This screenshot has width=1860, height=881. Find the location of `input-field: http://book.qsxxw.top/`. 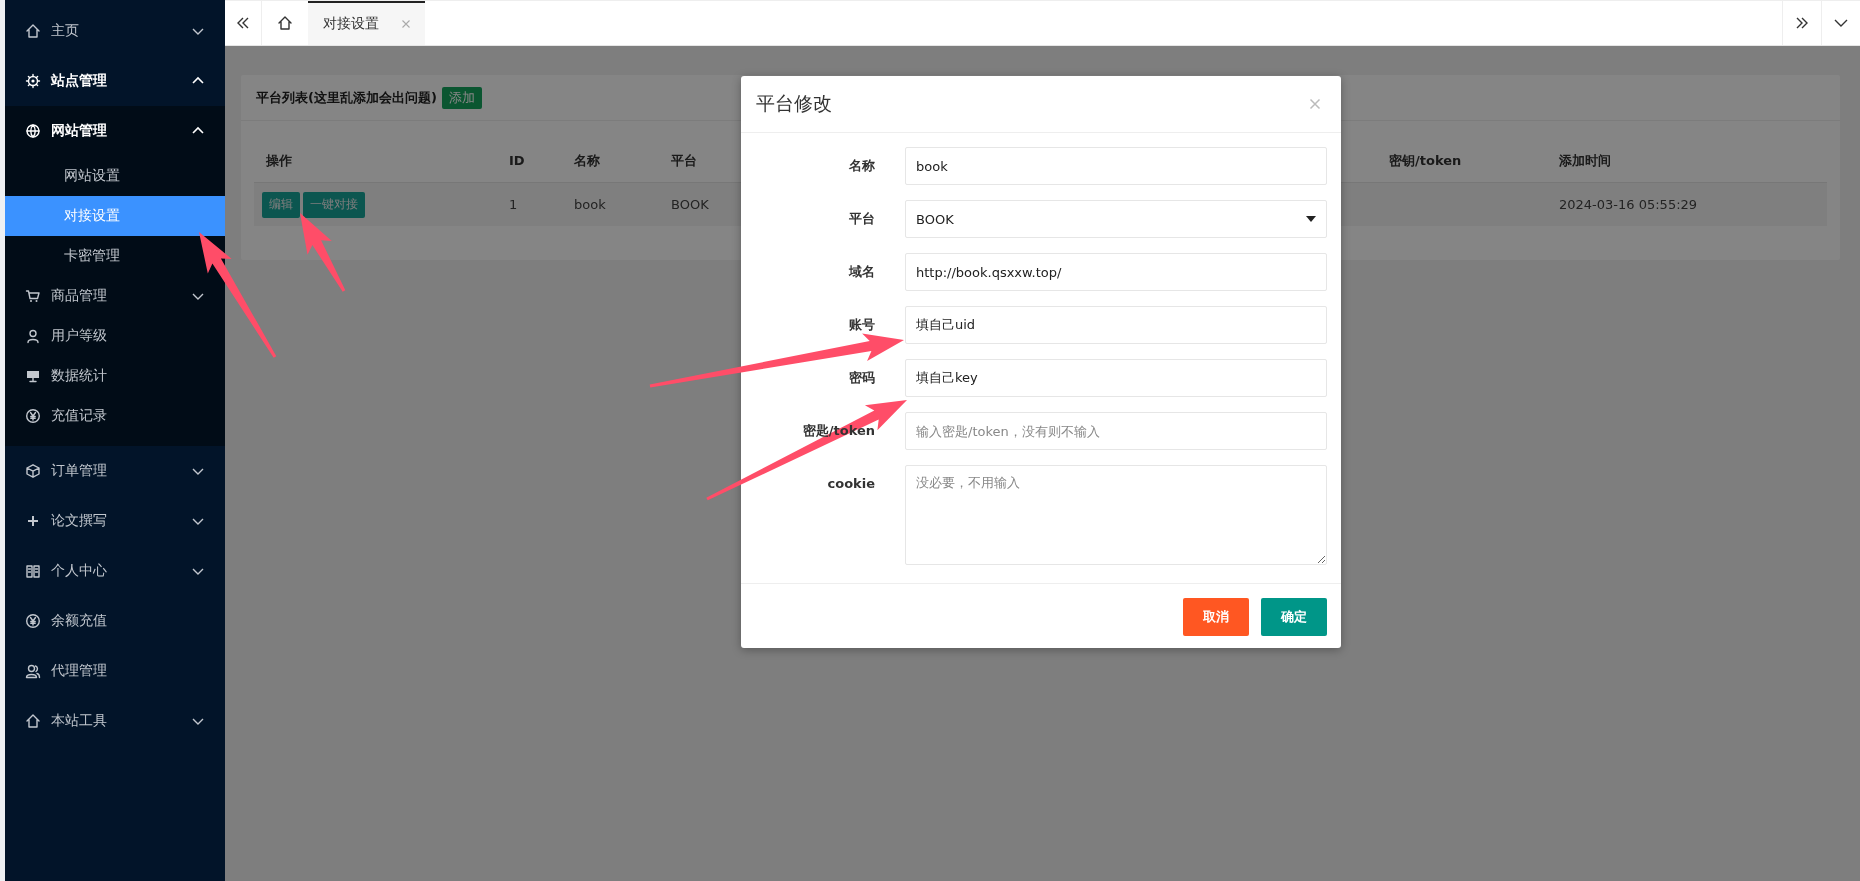

input-field: http://book.qsxxw.top/ is located at coordinates (1116, 272).